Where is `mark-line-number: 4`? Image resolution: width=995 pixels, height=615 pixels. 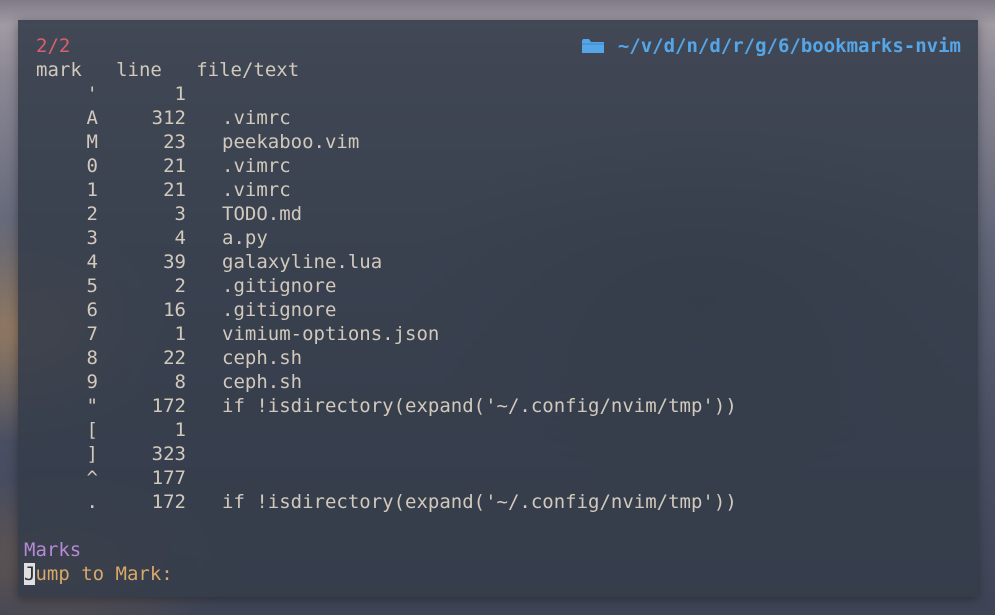 mark-line-number: 4 is located at coordinates (180, 238).